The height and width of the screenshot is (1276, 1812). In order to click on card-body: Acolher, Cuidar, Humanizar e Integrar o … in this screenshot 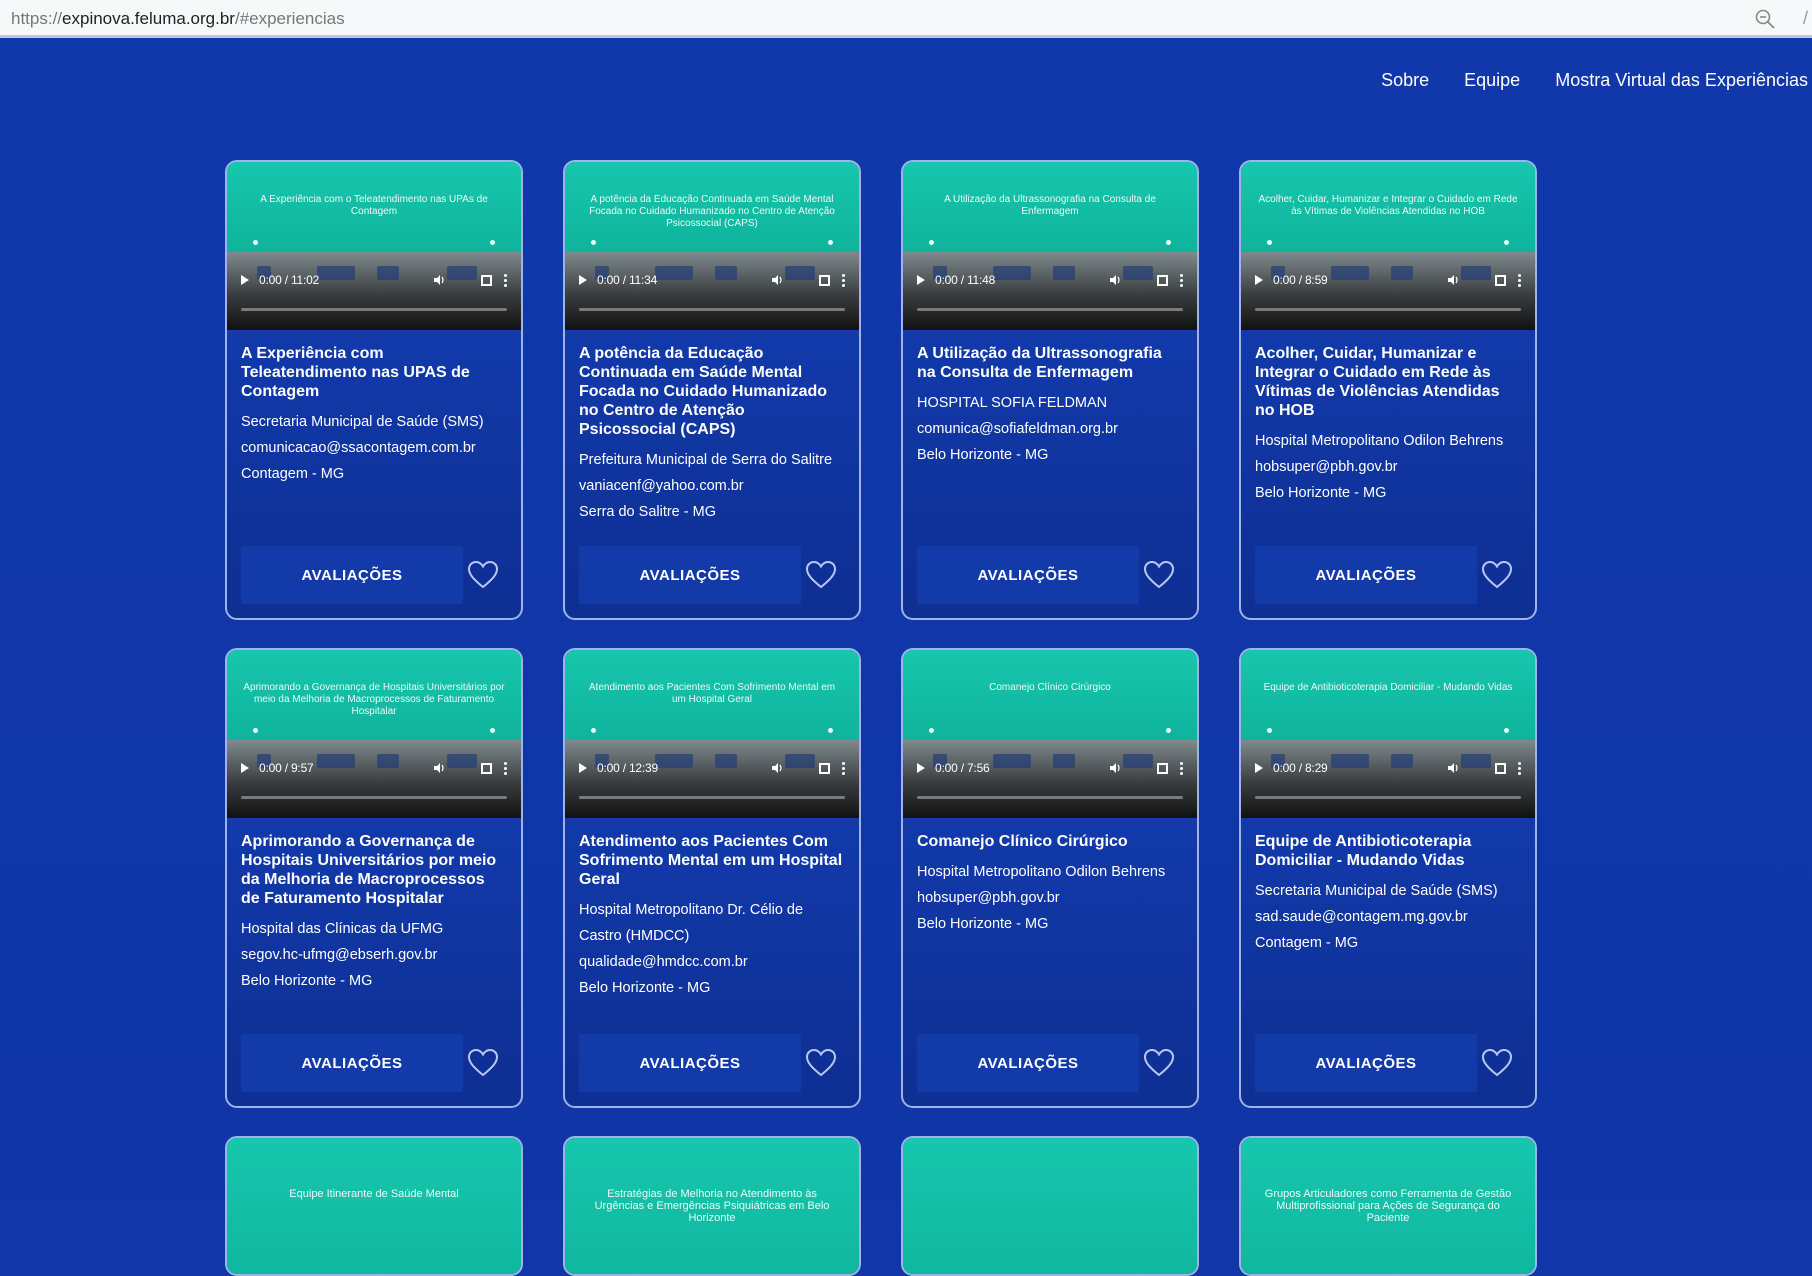, I will do `click(1388, 418)`.